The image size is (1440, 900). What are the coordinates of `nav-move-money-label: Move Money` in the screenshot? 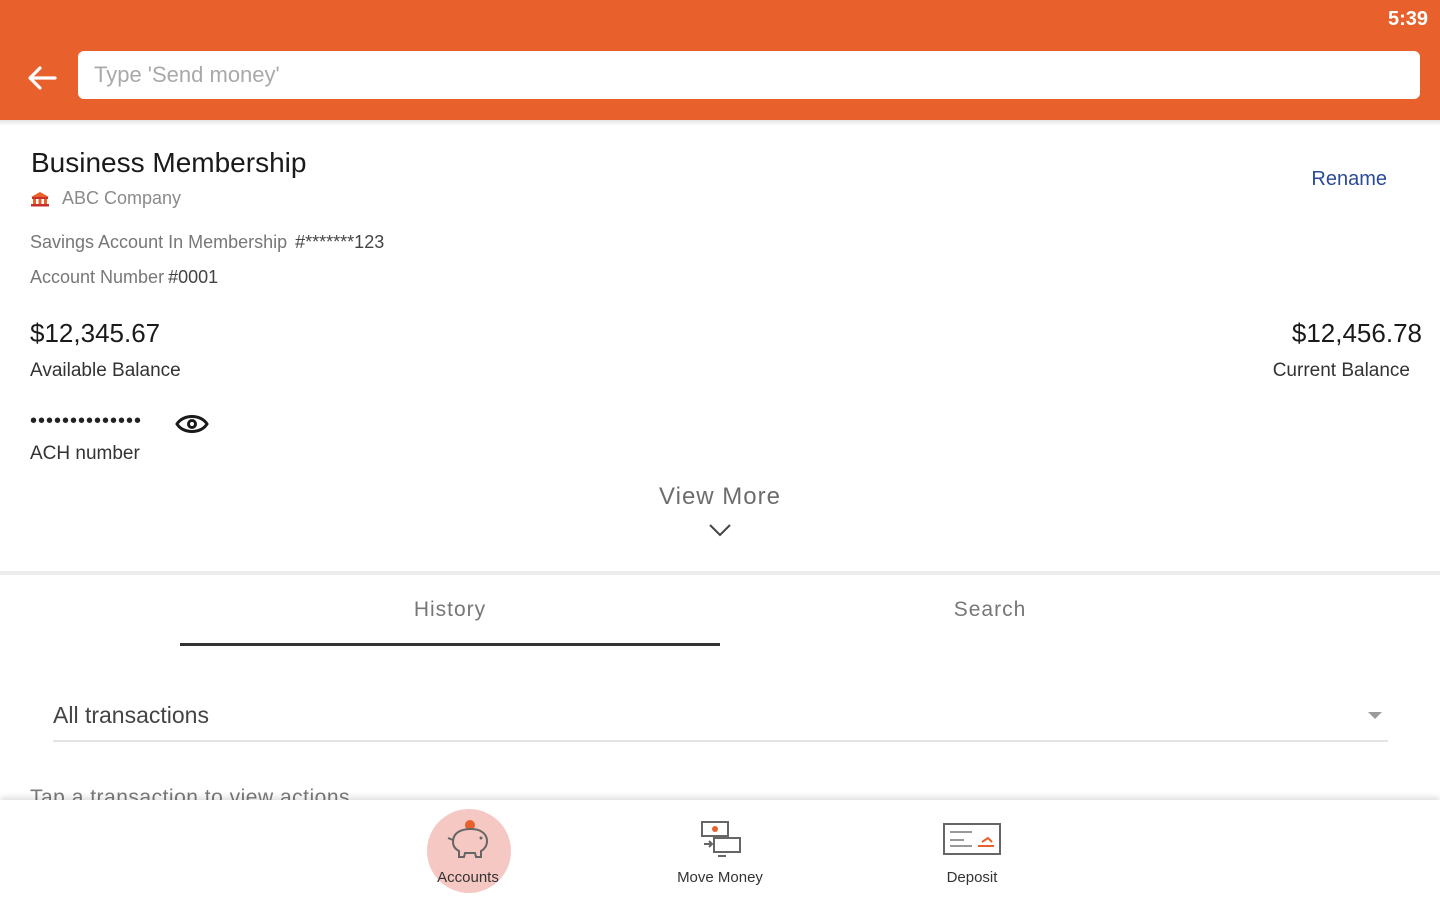 It's located at (720, 877).